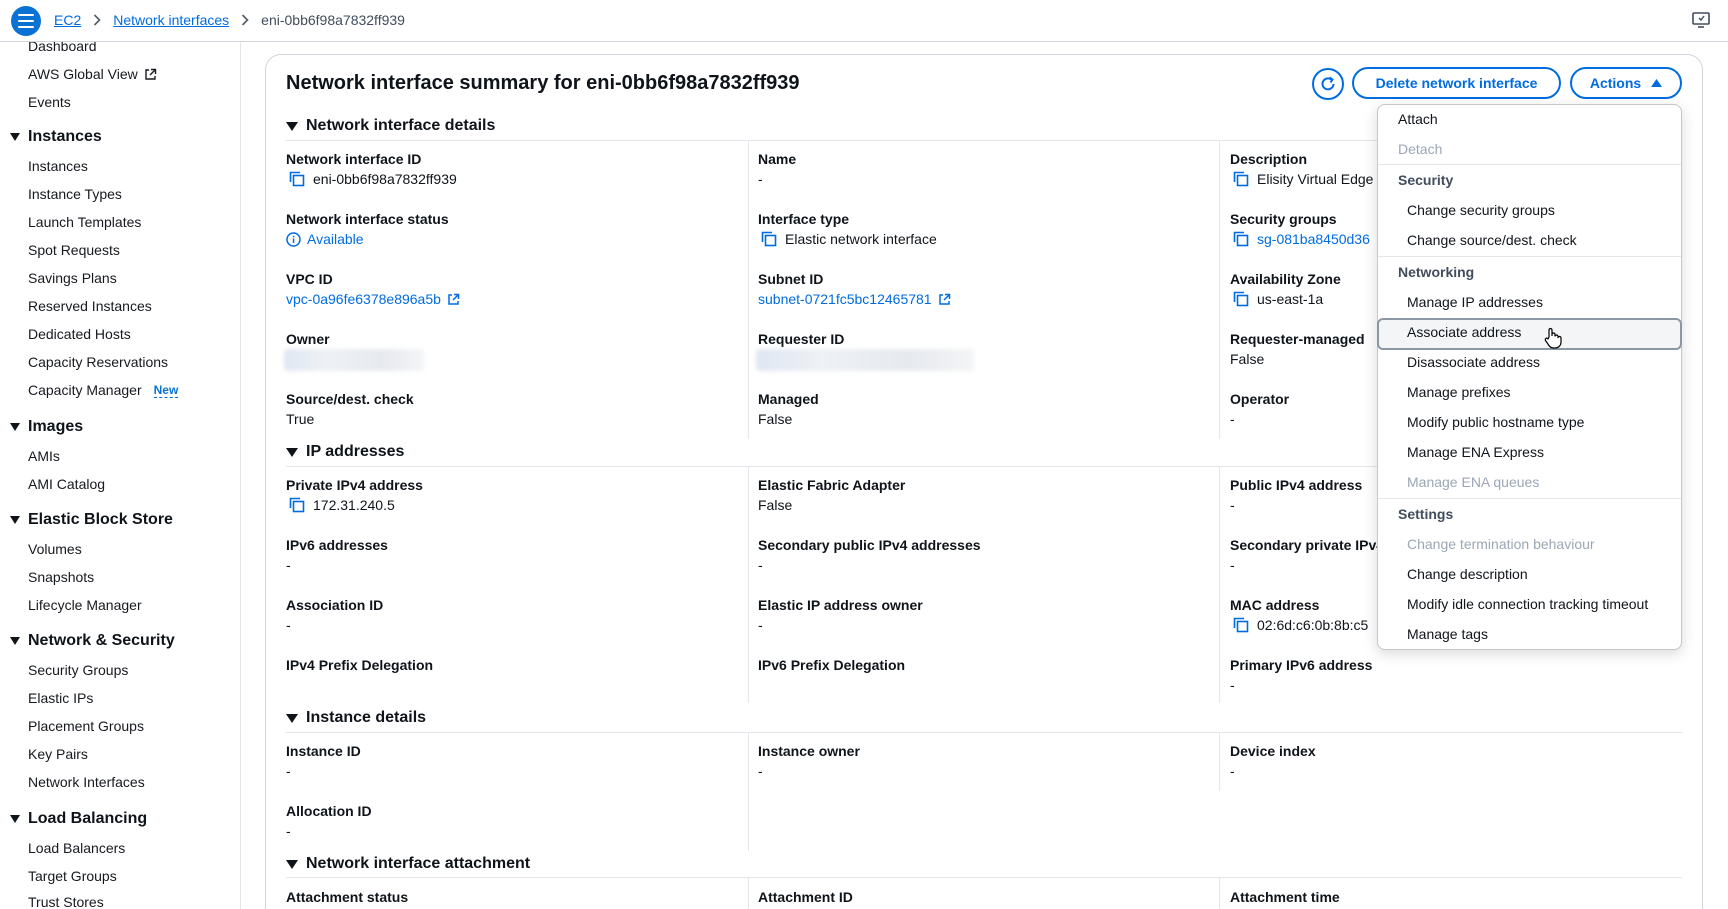  What do you see at coordinates (62, 48) in the screenshot?
I see `sidebar-item-dashboard: Dashboard` at bounding box center [62, 48].